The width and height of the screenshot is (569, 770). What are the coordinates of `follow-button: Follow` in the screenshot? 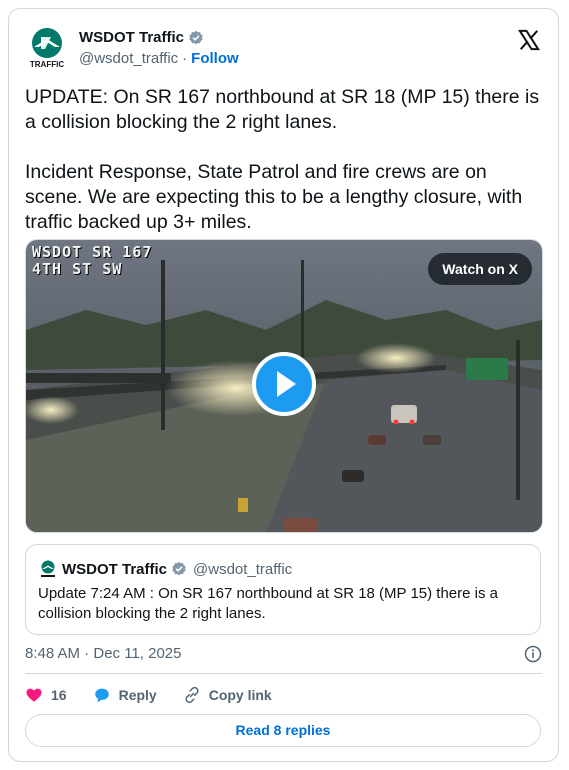 It's located at (215, 58).